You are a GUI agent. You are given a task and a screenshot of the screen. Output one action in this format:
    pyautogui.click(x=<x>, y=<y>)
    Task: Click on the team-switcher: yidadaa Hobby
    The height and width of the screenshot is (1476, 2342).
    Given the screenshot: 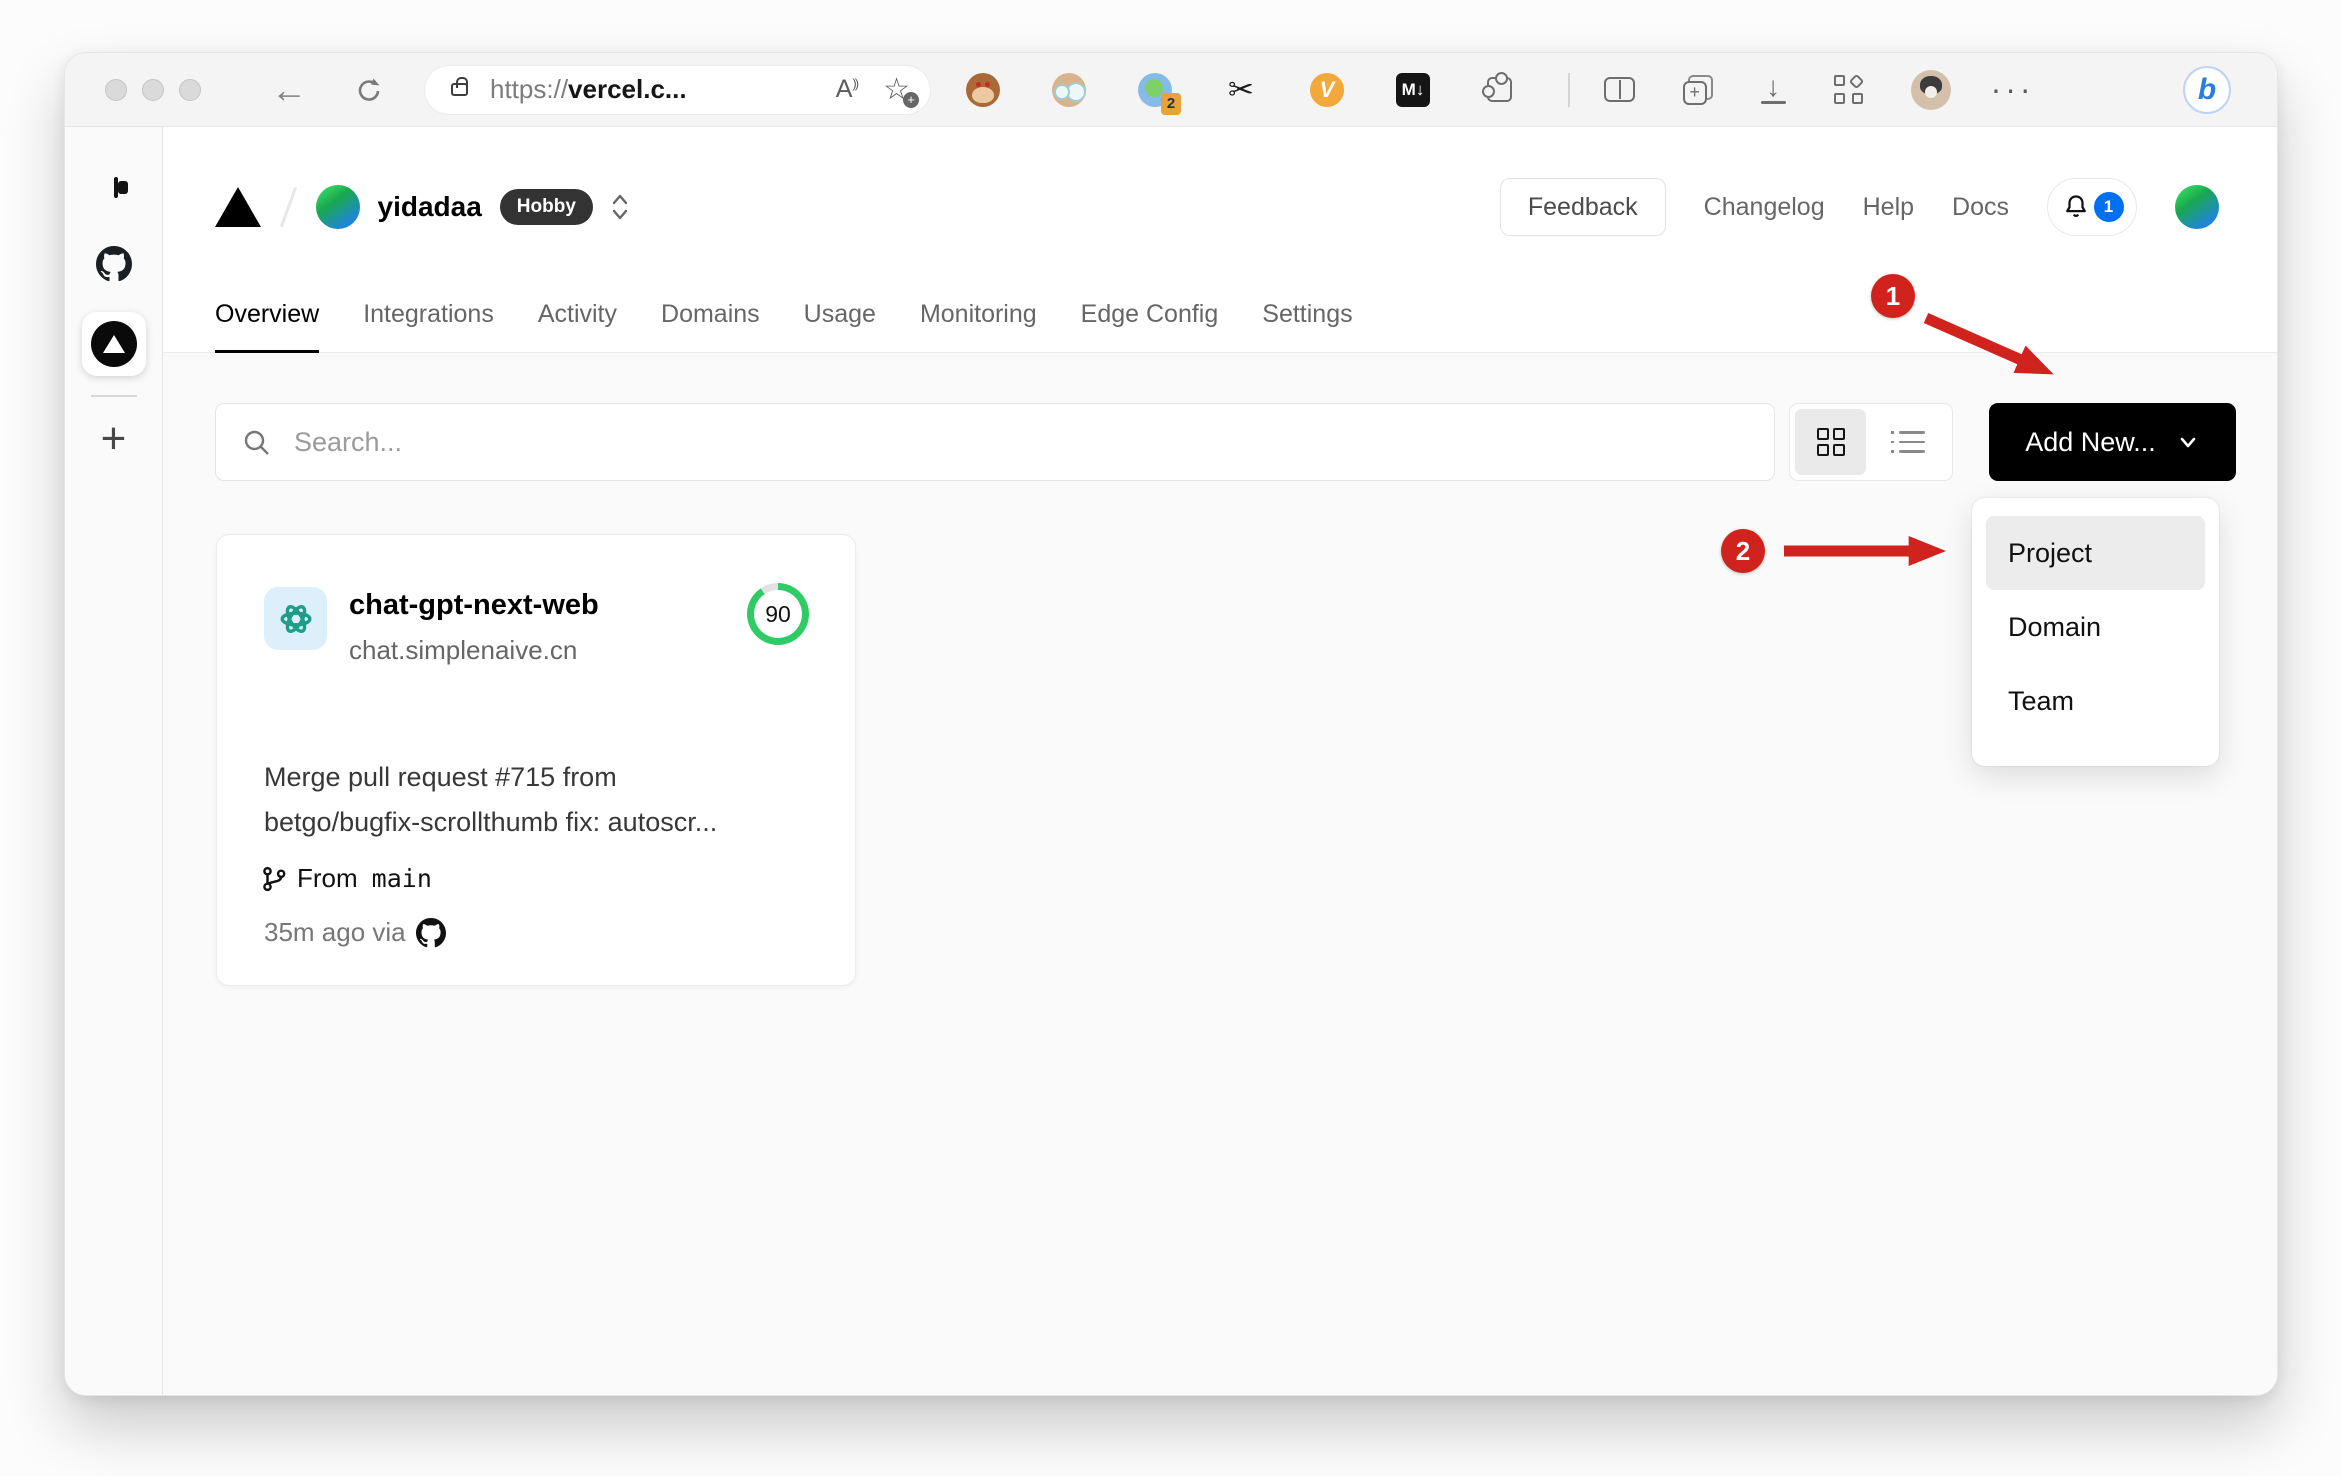 What is the action you would take?
    pyautogui.click(x=423, y=207)
    